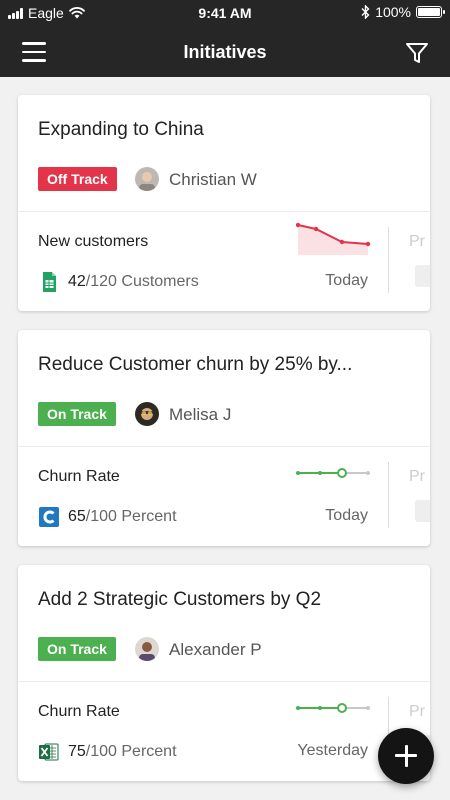 This screenshot has width=450, height=800. What do you see at coordinates (333, 238) in the screenshot?
I see `trend-sparkline` at bounding box center [333, 238].